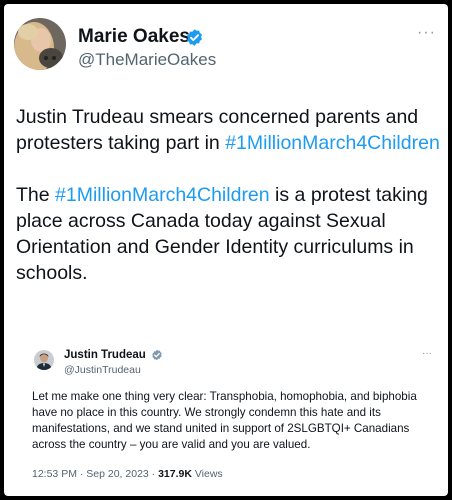 The image size is (452, 500). I want to click on views-label: Views, so click(207, 474).